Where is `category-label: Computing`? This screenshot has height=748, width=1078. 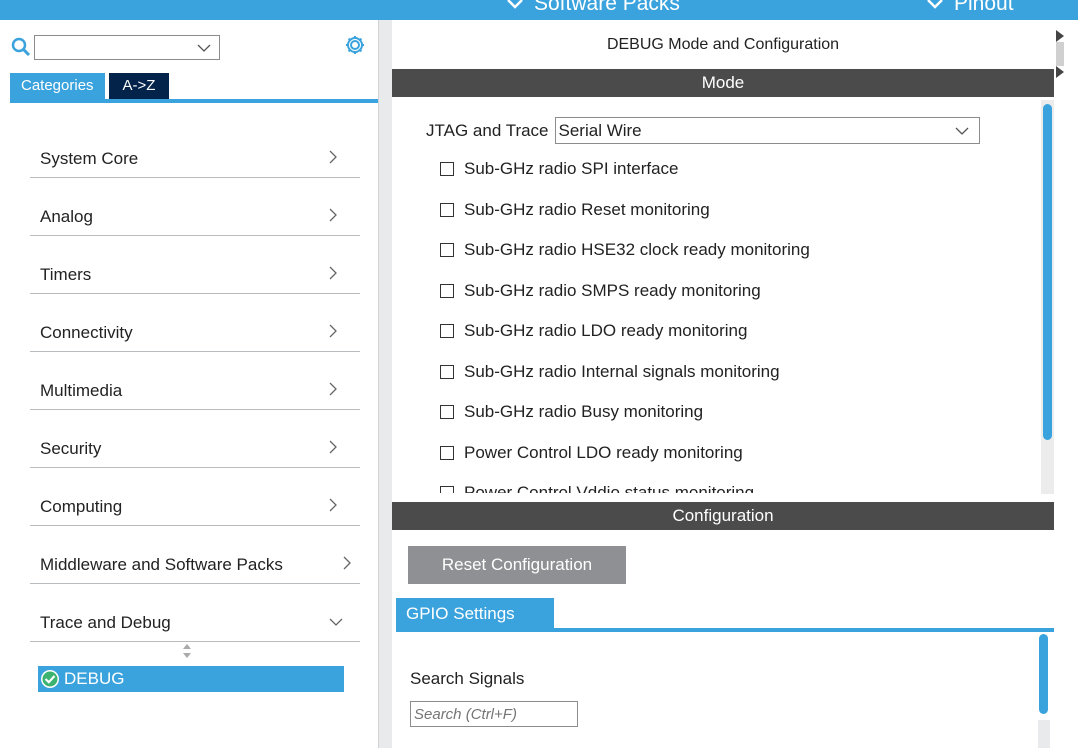
category-label: Computing is located at coordinates (81, 506).